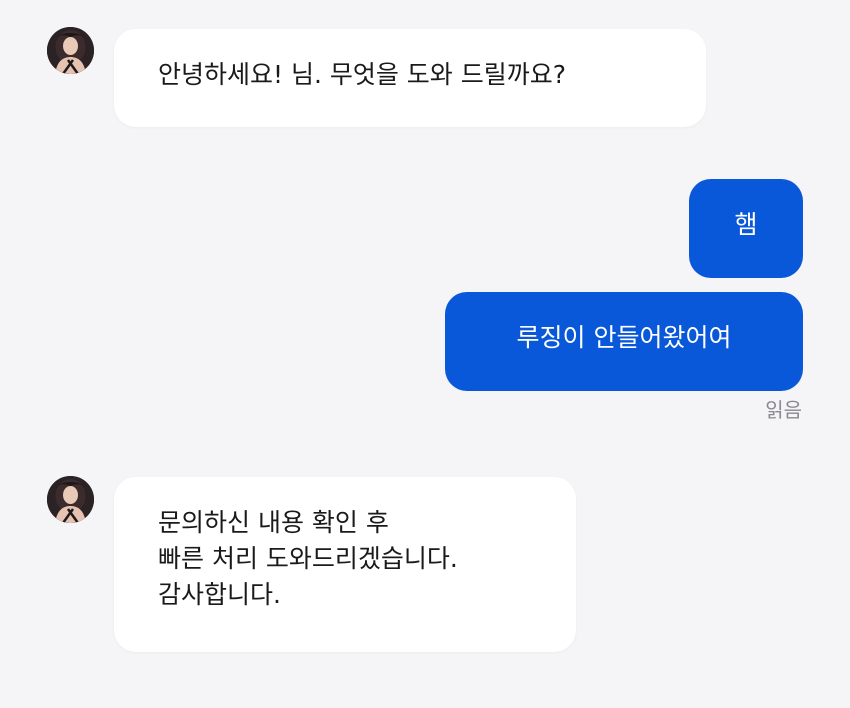 This screenshot has height=708, width=850. I want to click on read-receipt: 읽음, so click(783, 410).